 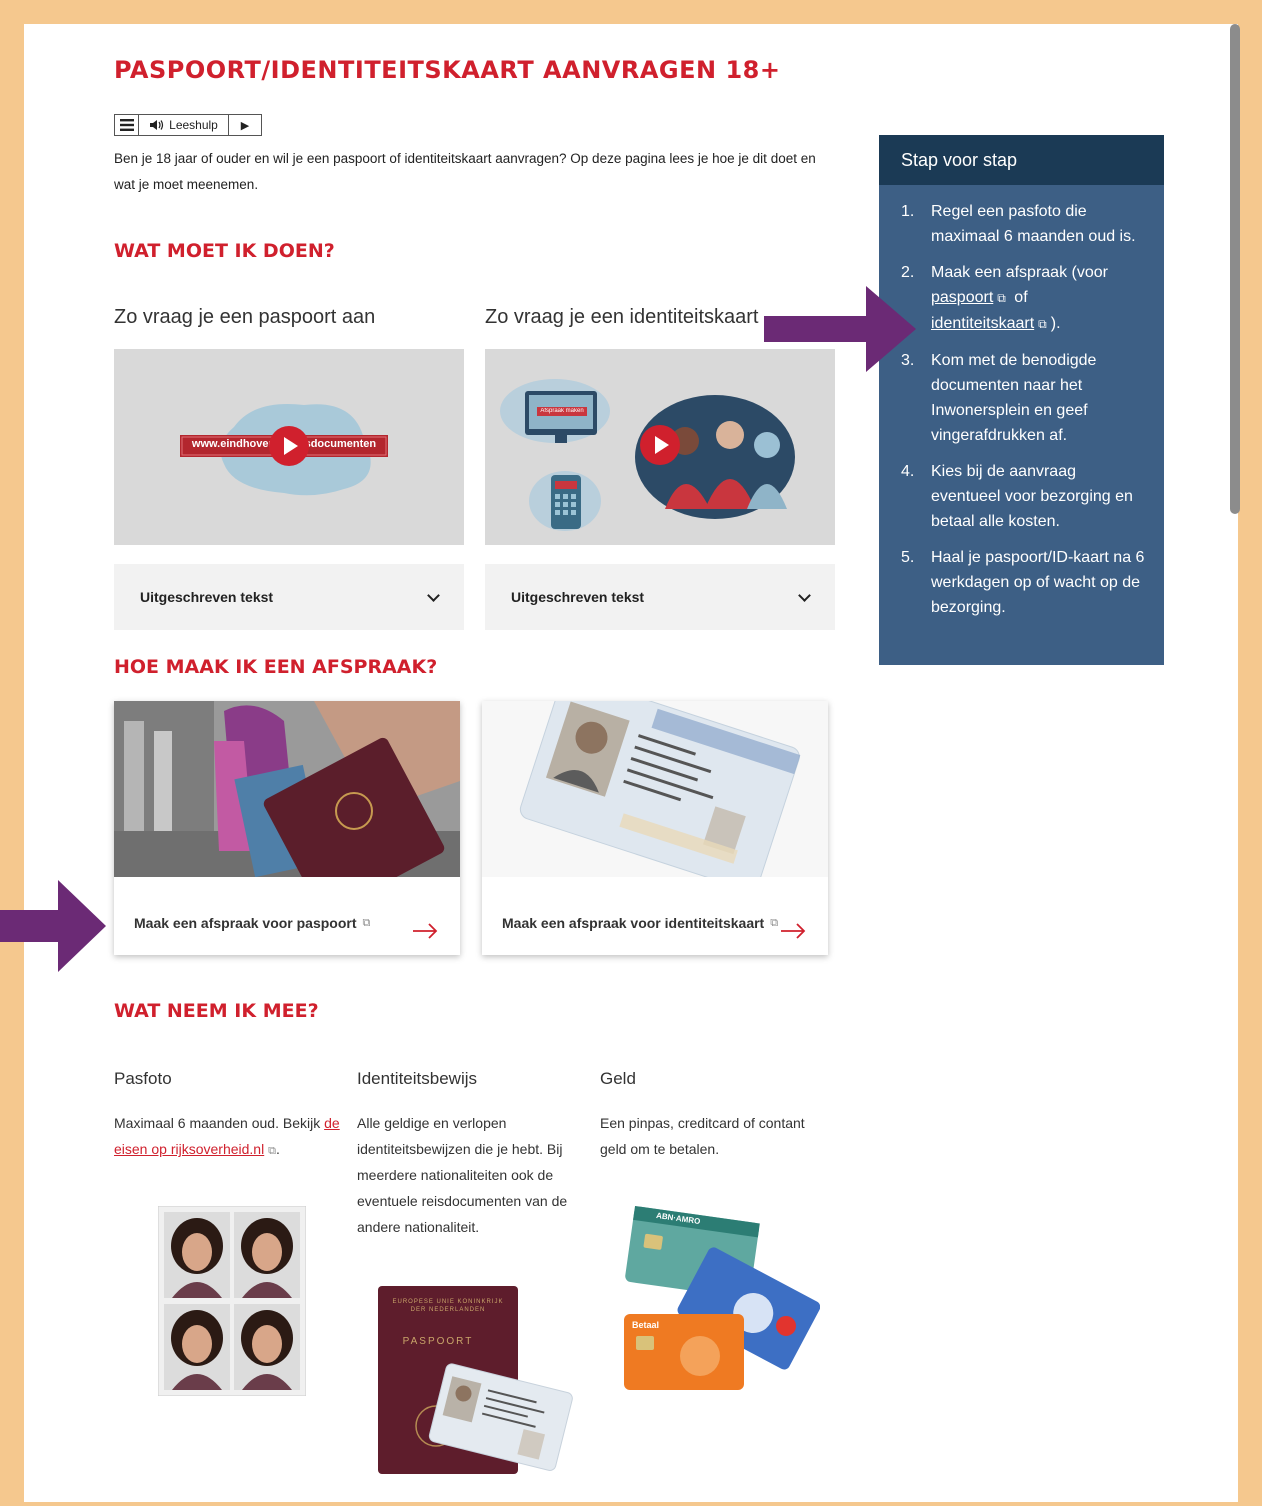 I want to click on pasfoto-text-post: ., so click(x=277, y=1149).